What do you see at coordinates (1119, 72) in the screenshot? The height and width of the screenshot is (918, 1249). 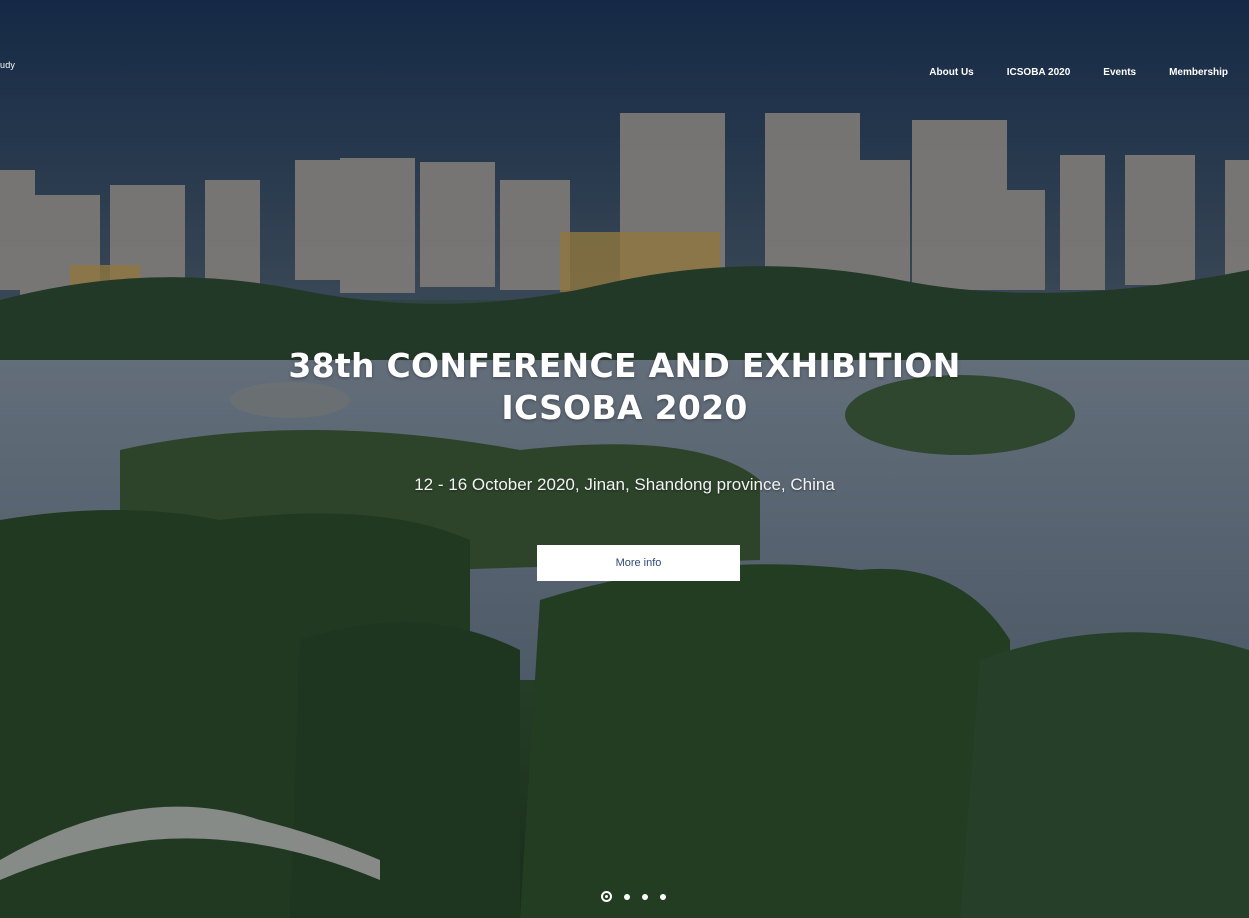 I see `nav-events: Events` at bounding box center [1119, 72].